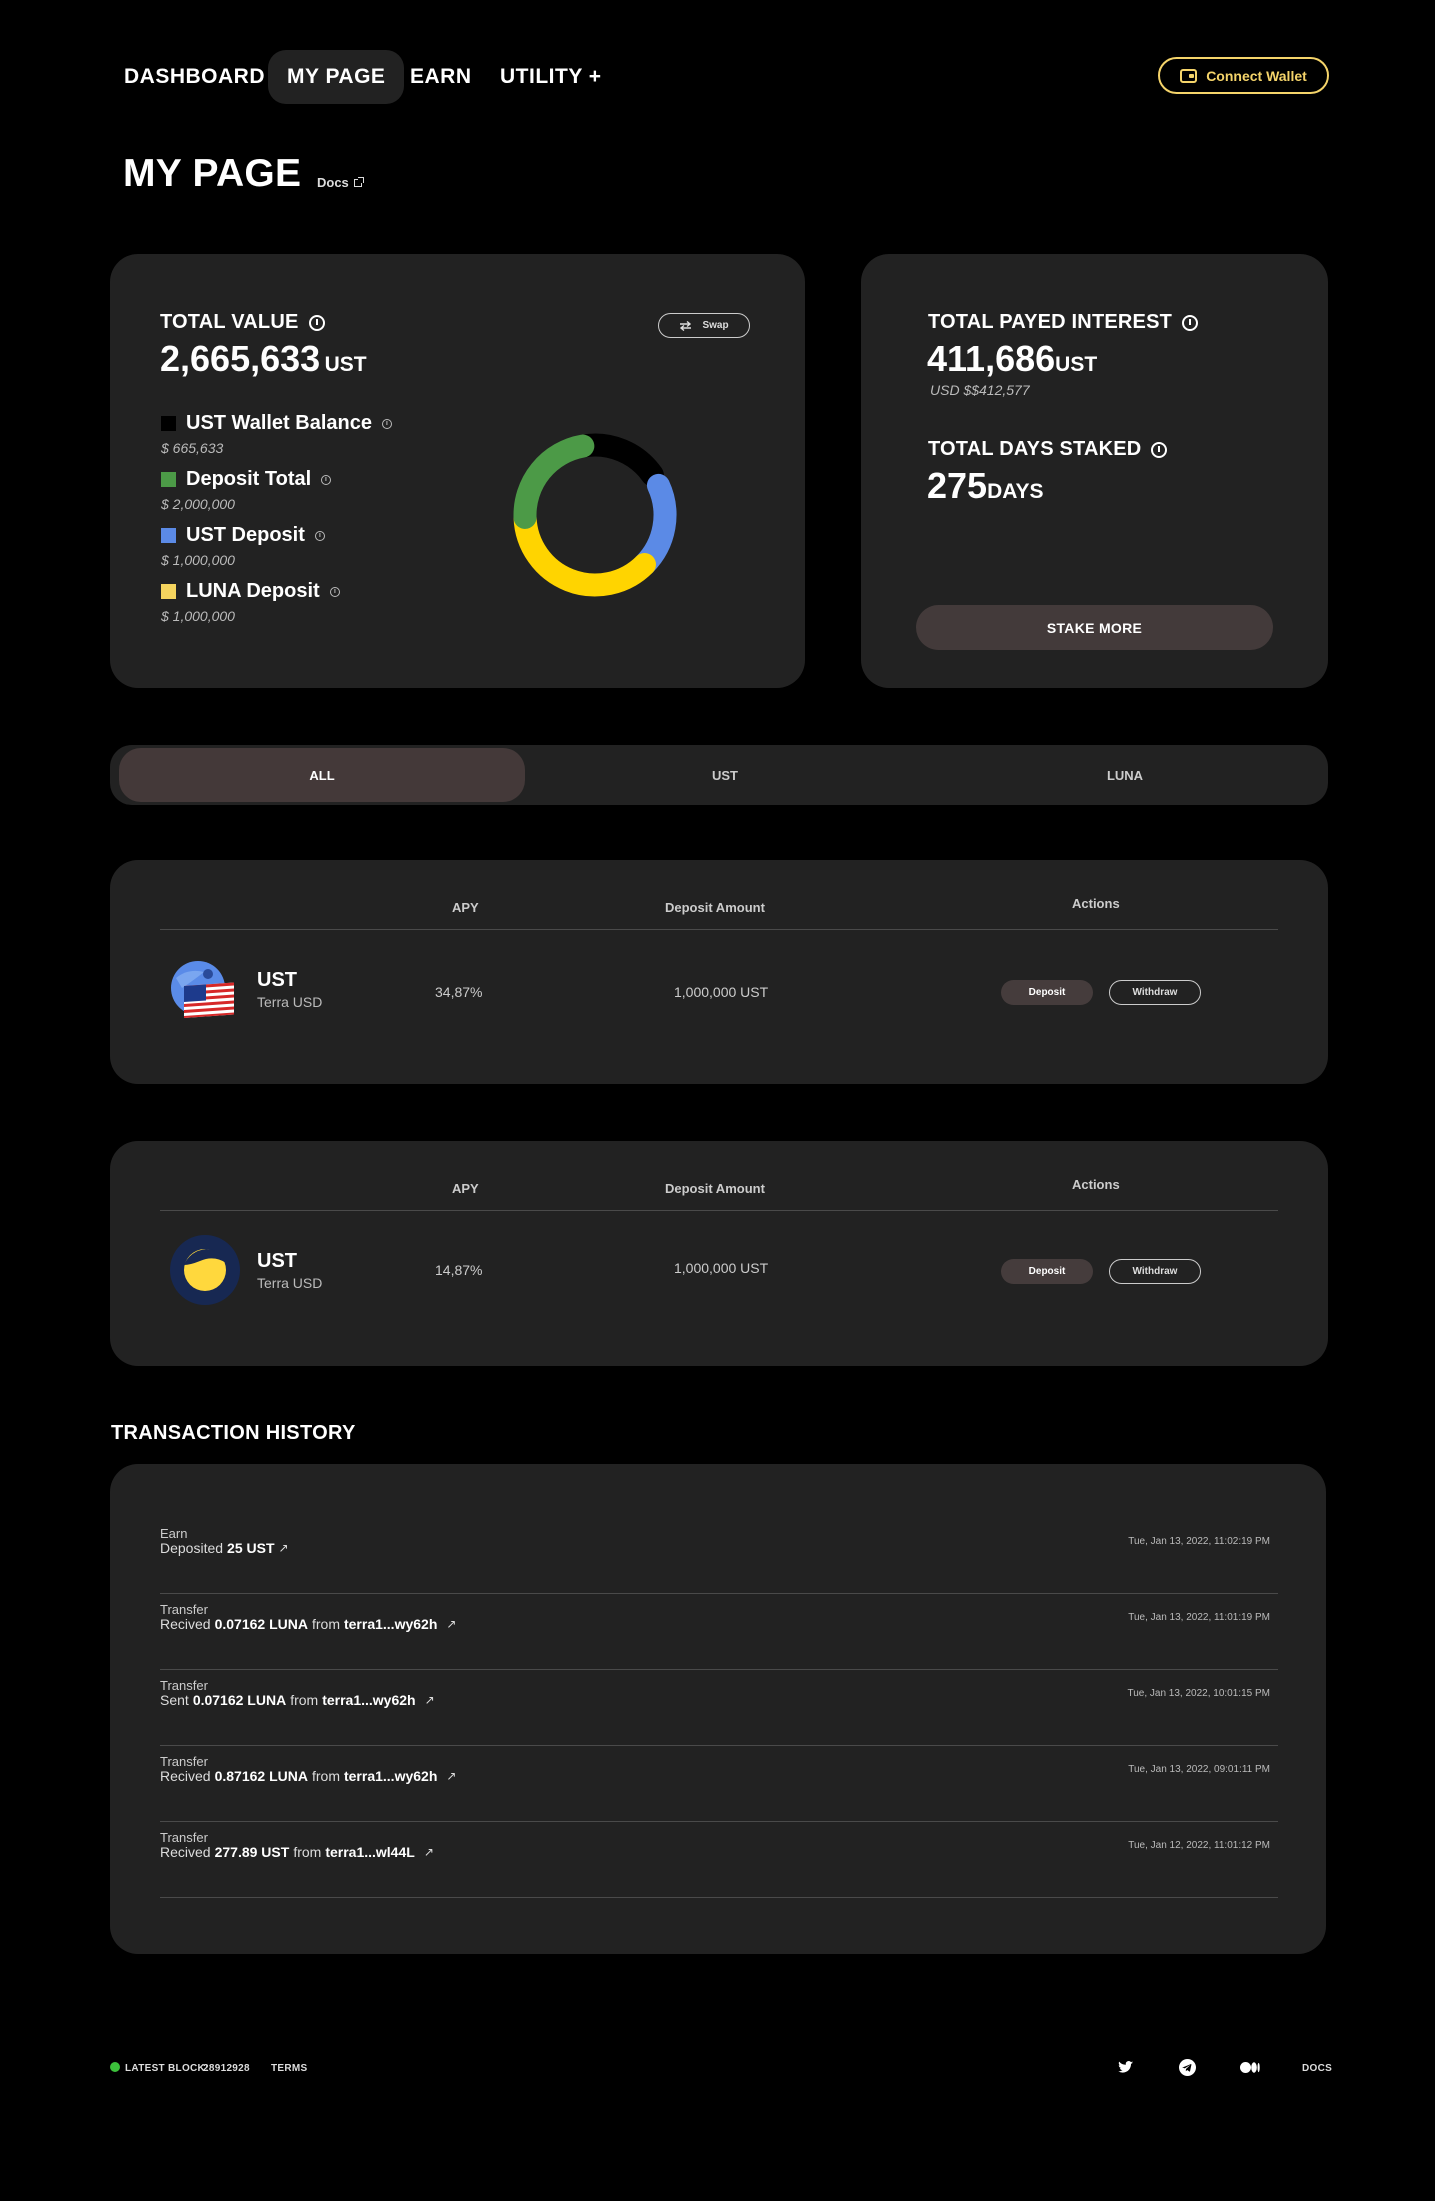 This screenshot has height=2201, width=1435. I want to click on days-value: 275, so click(957, 485).